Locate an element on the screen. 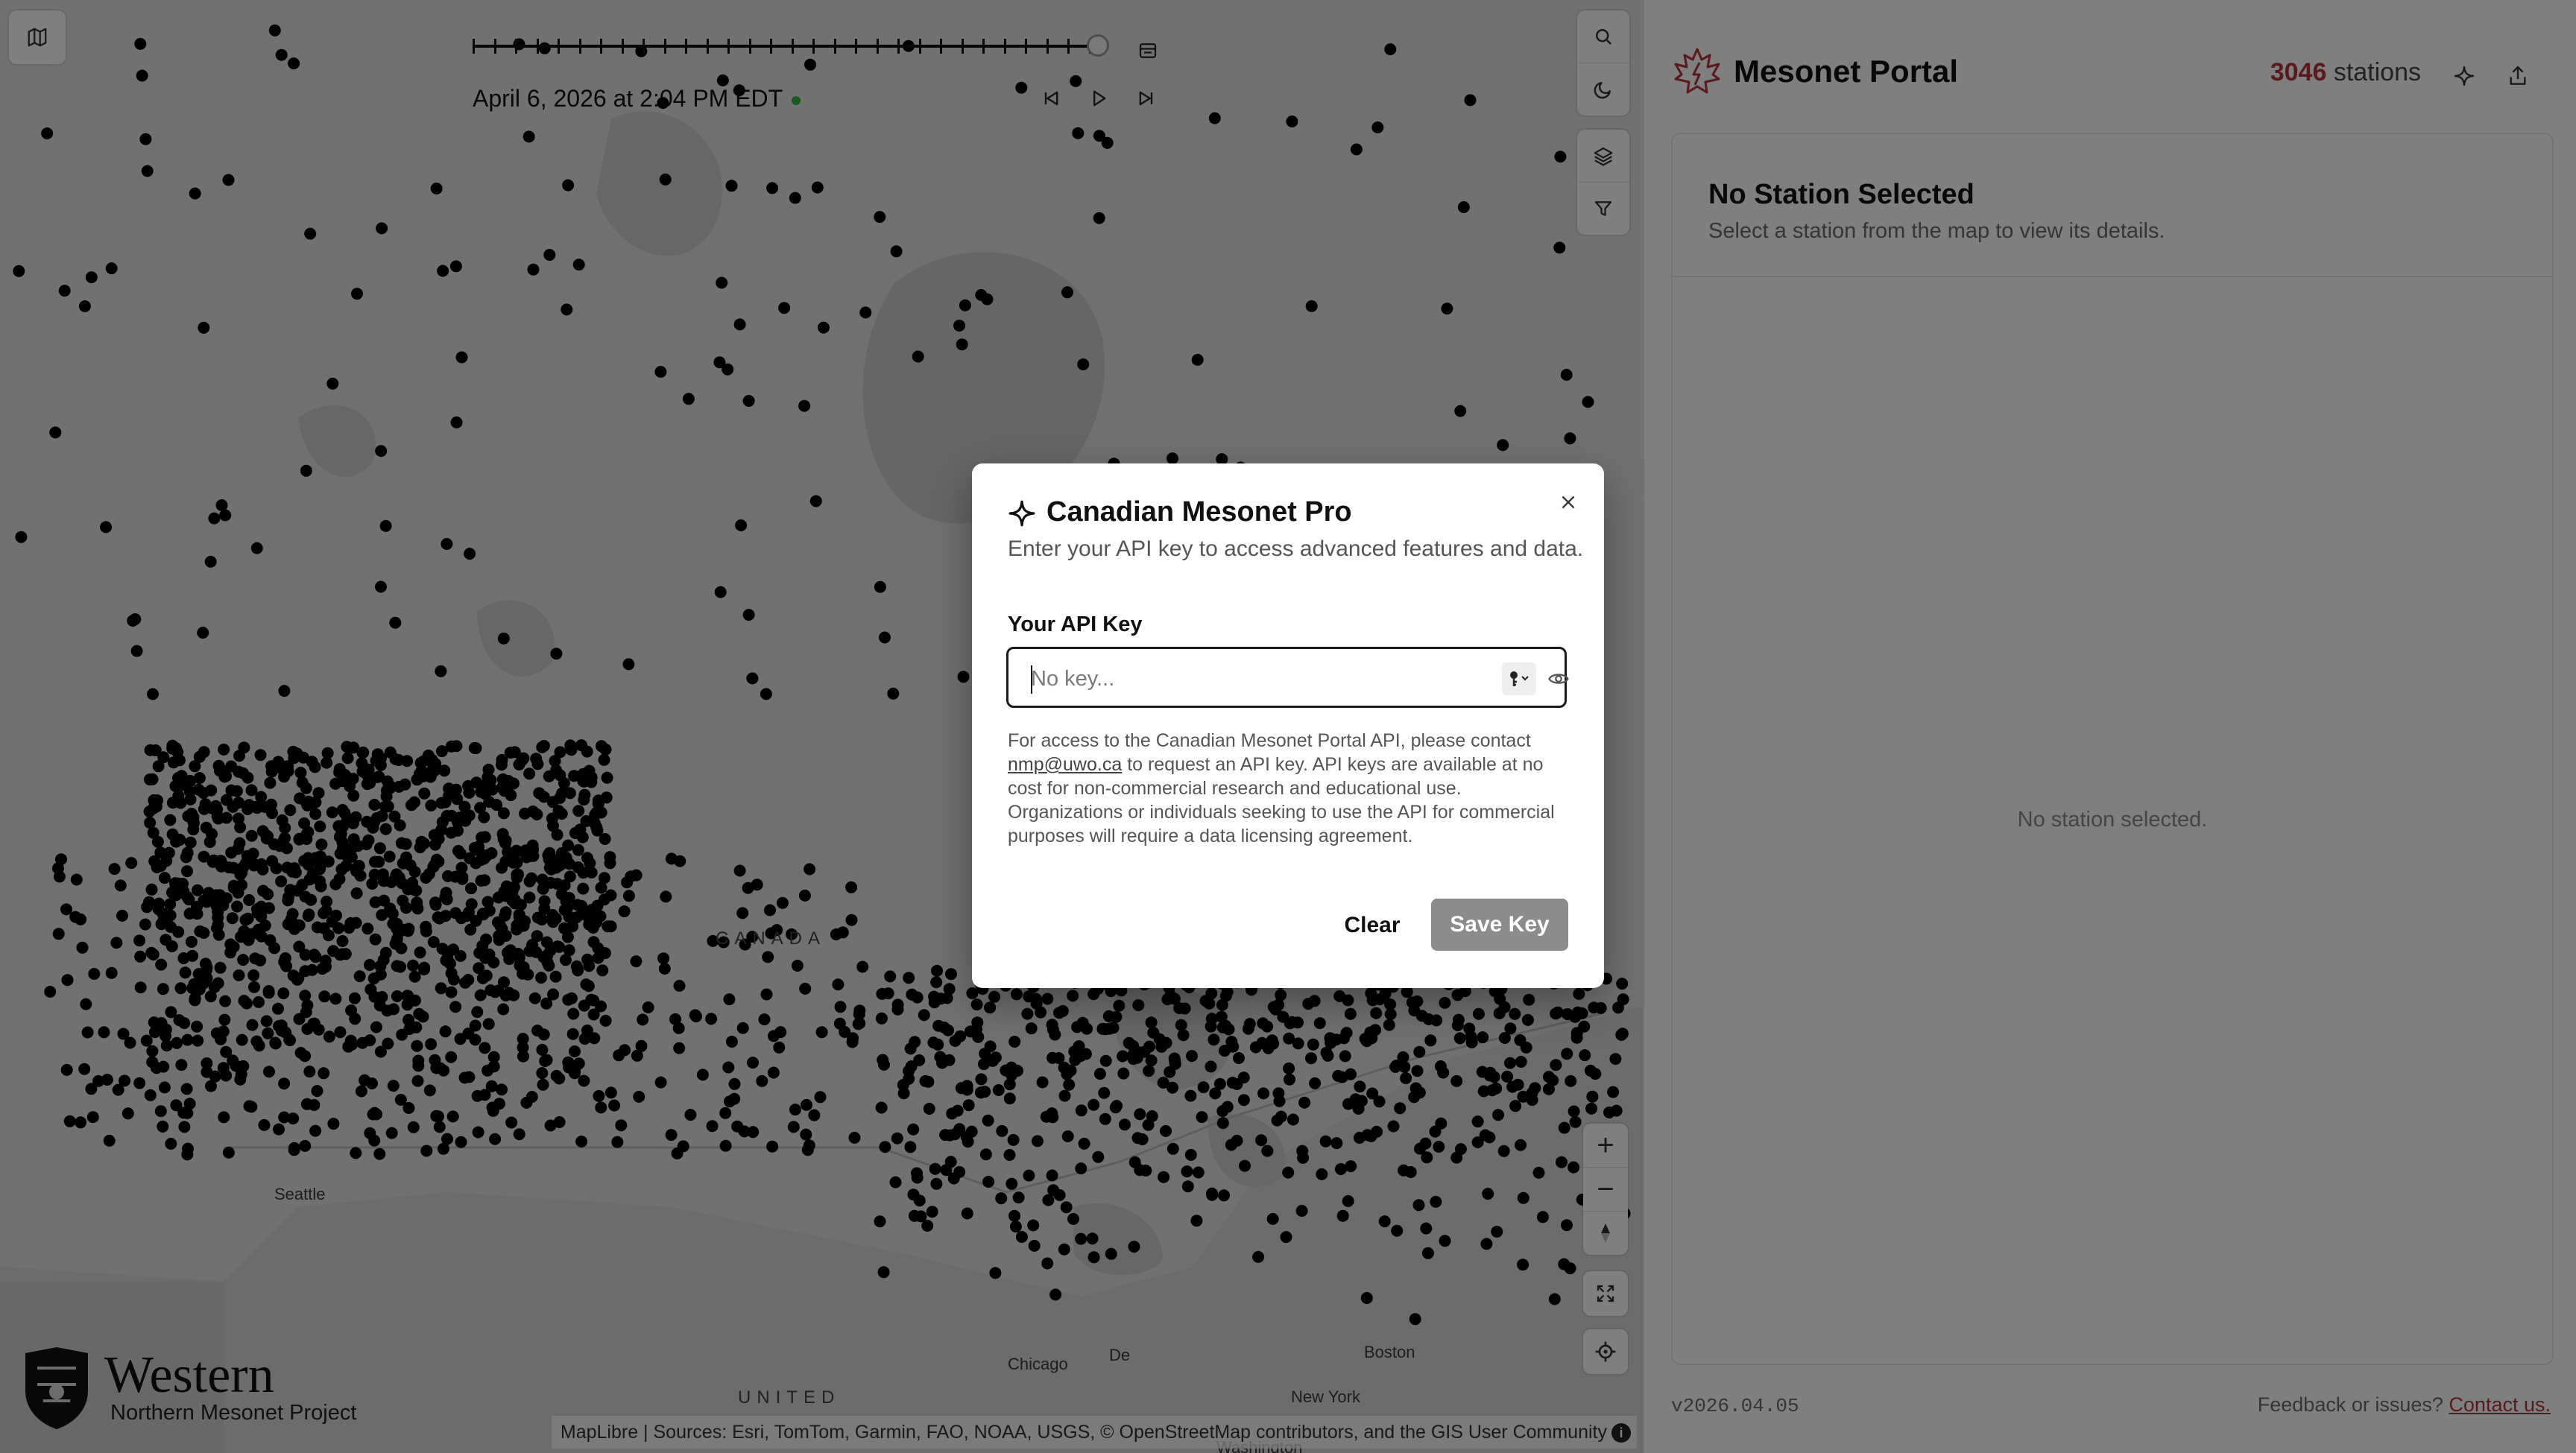  save-key-button: Save Key is located at coordinates (1499, 925).